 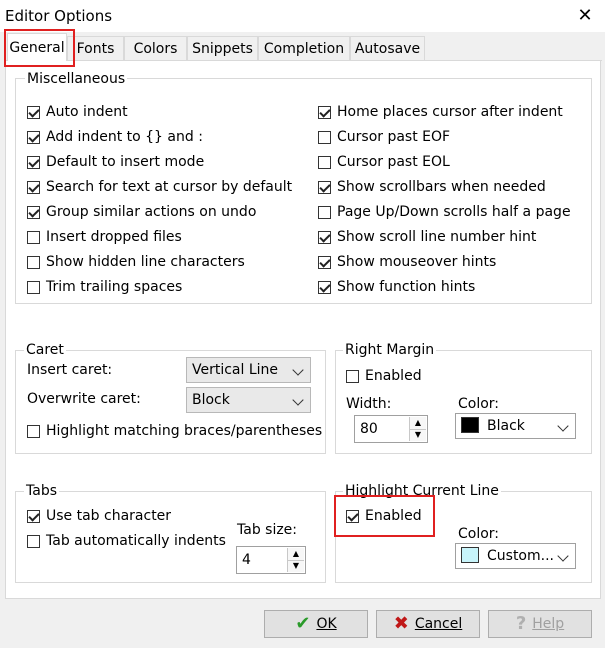 I want to click on tab-colors: Colors, so click(x=155, y=48).